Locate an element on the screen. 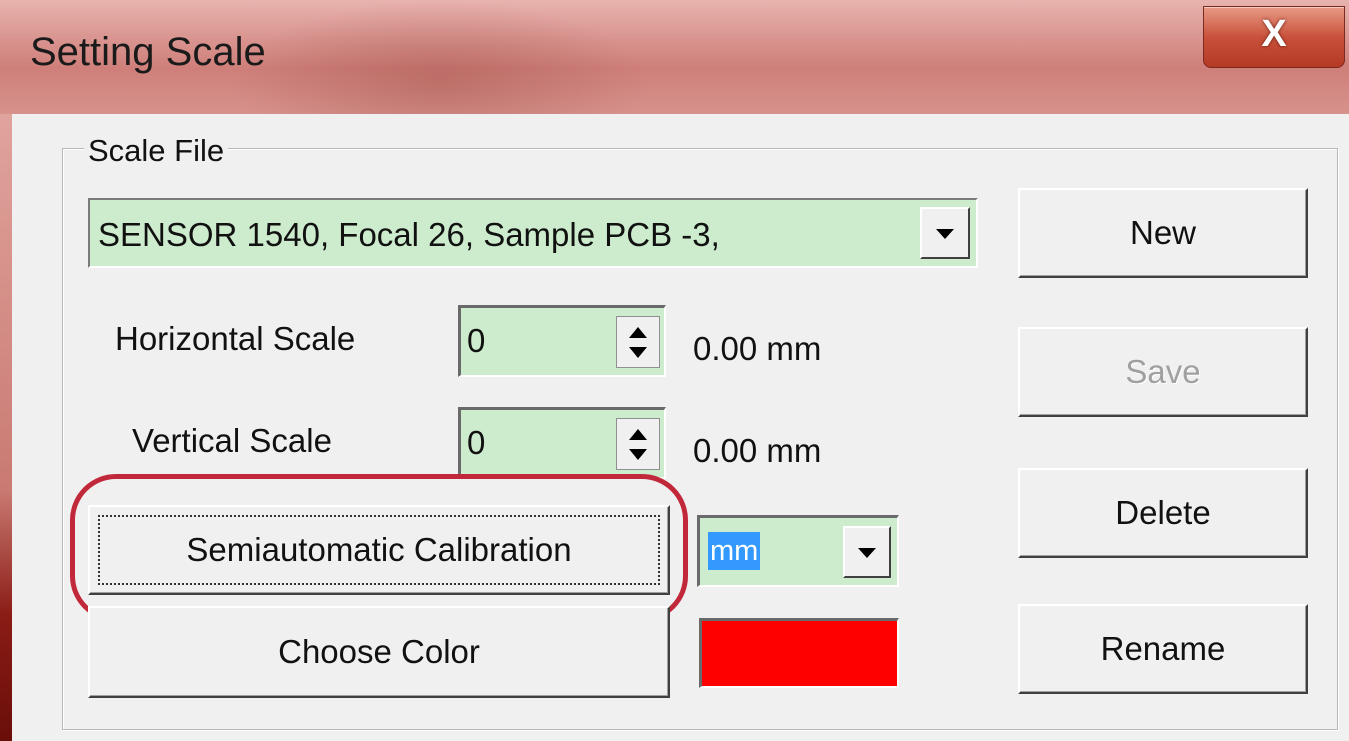 The height and width of the screenshot is (741, 1349). vertical-scale-value: 0 is located at coordinates (476, 443).